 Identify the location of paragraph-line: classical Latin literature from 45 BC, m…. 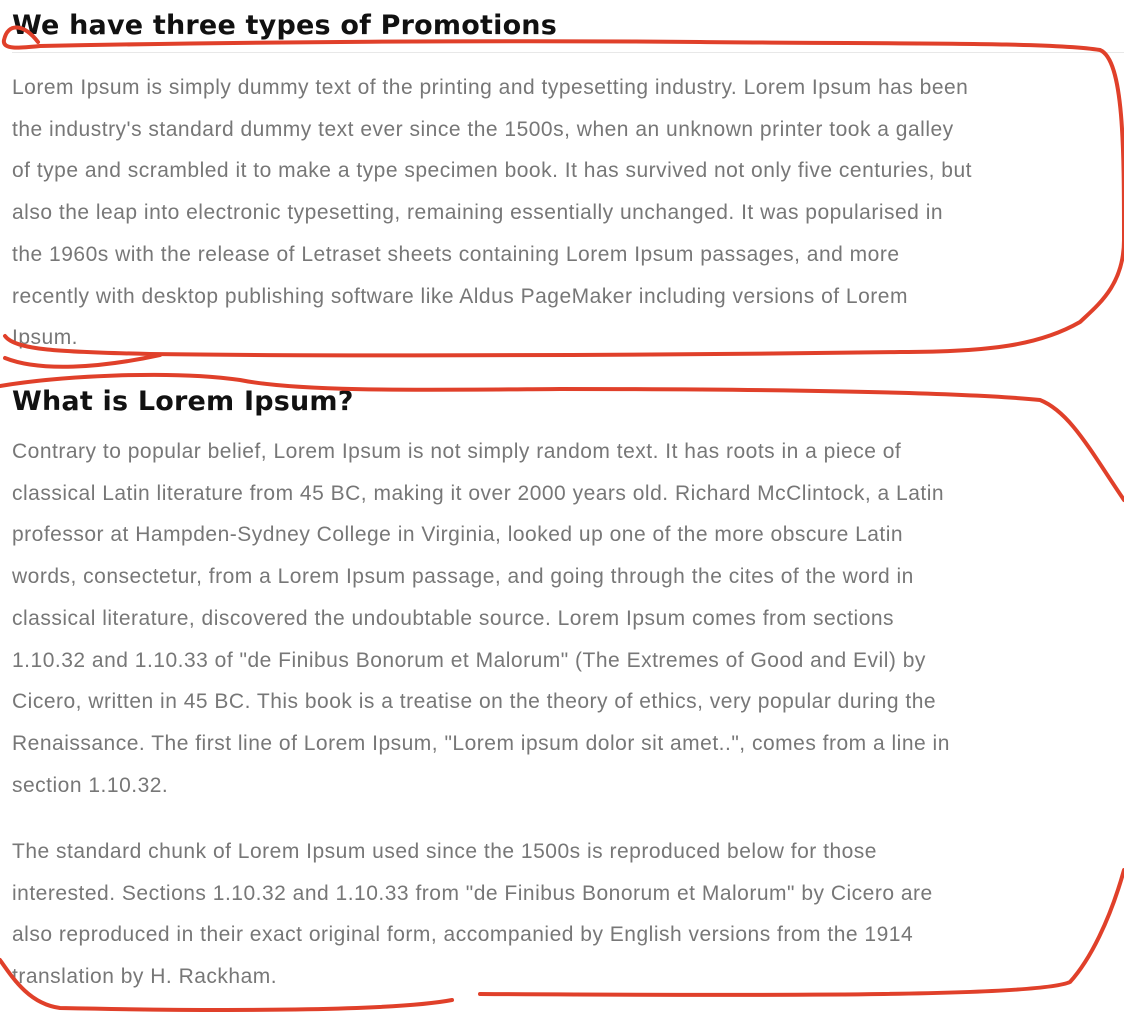
(478, 493).